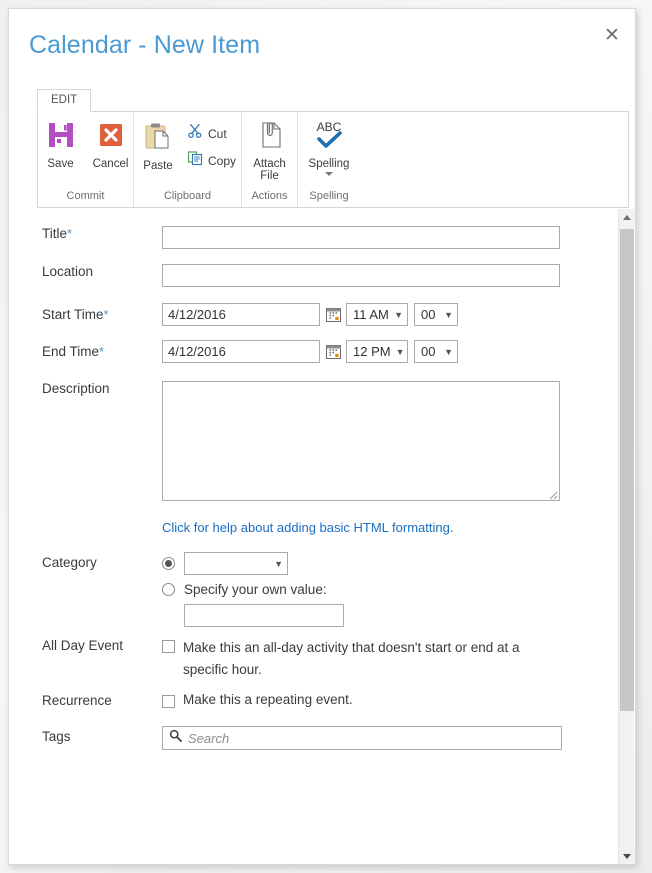 Image resolution: width=652 pixels, height=873 pixels. I want to click on start-time-required-mark: *, so click(106, 314).